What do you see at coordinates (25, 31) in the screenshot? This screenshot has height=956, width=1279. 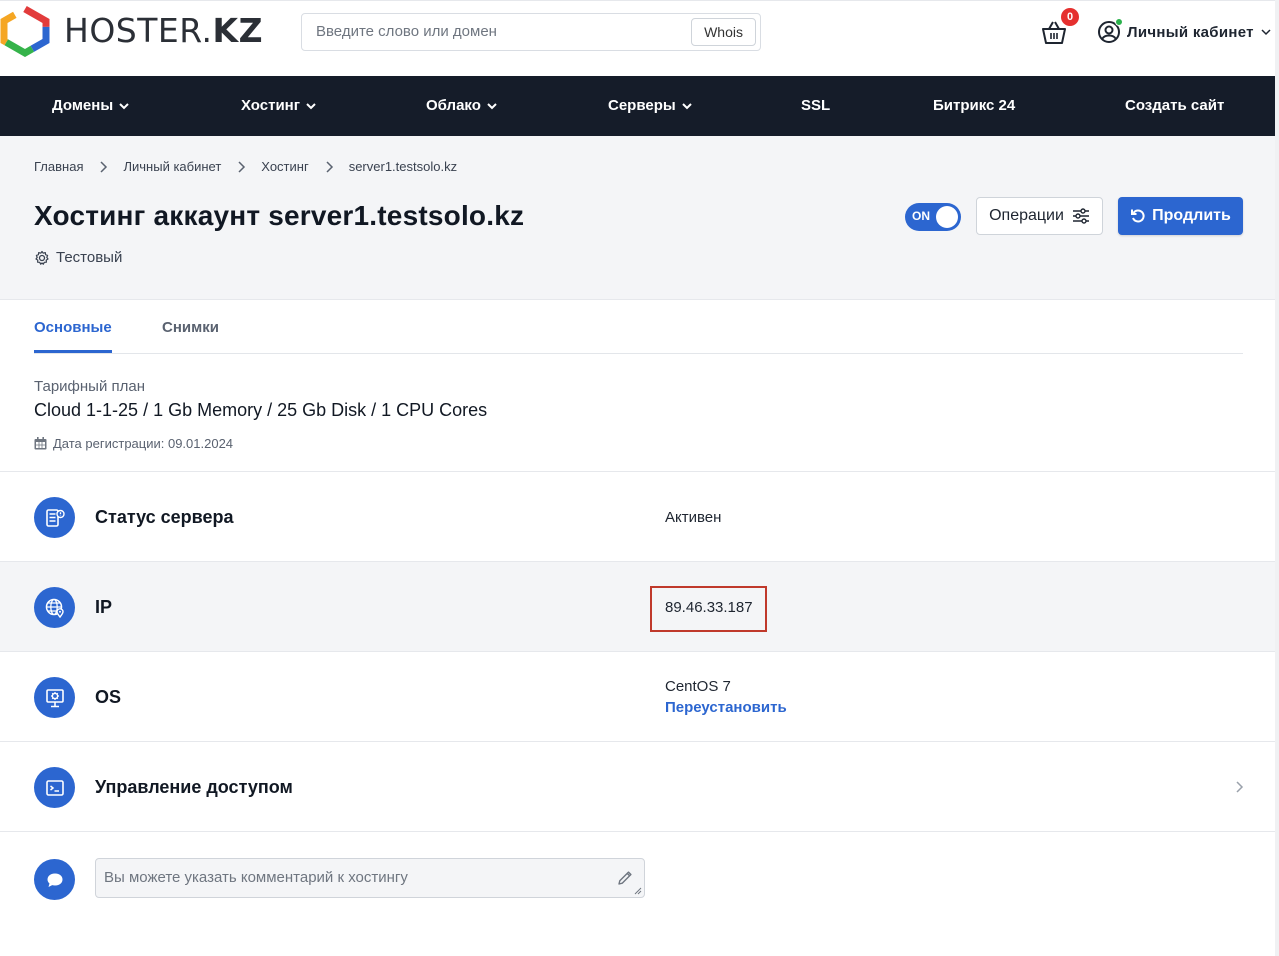 I see `logo-mark-icon` at bounding box center [25, 31].